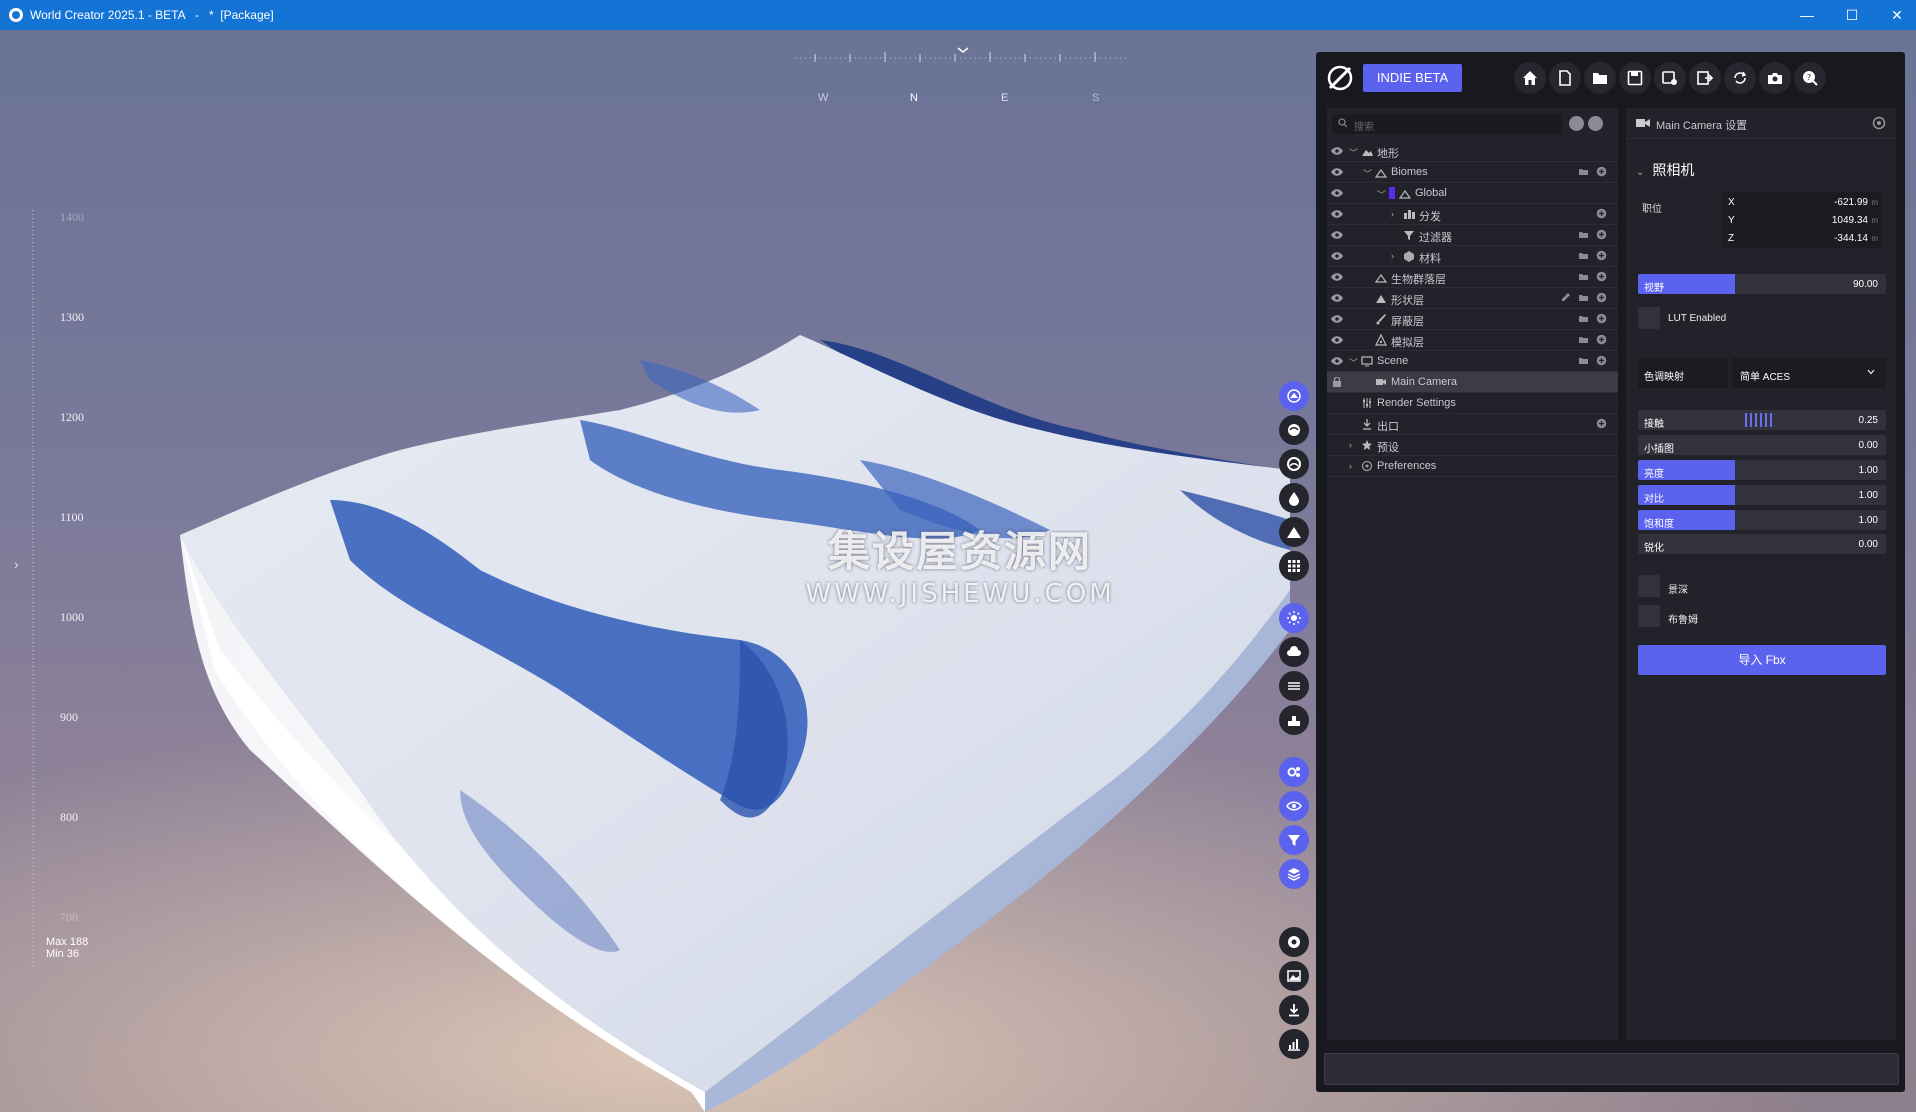  What do you see at coordinates (1852, 15) in the screenshot?
I see `maximize-button: ☐` at bounding box center [1852, 15].